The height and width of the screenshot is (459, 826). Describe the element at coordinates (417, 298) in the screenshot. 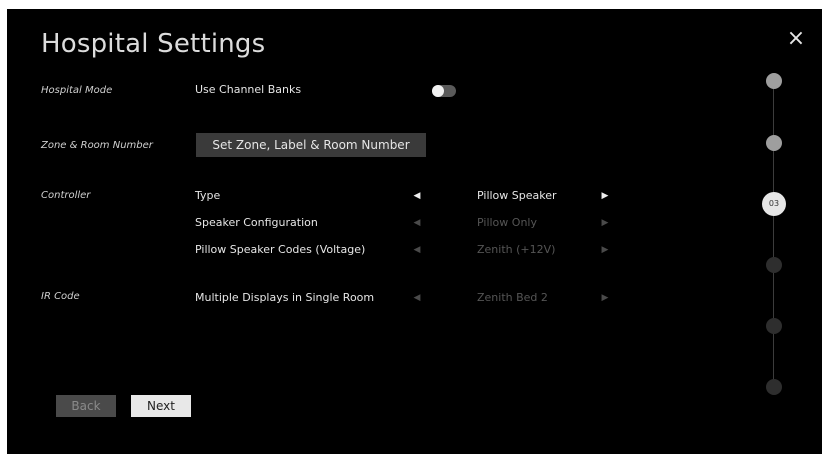

I see `multiple-displays-prev-arrow-icon: ◀` at that location.